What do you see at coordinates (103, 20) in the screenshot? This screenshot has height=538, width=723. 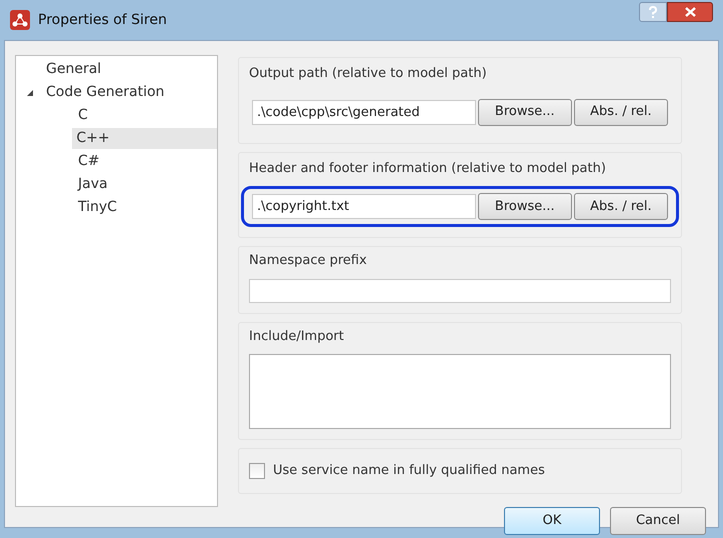 I see `window-title: Properties of Siren` at bounding box center [103, 20].